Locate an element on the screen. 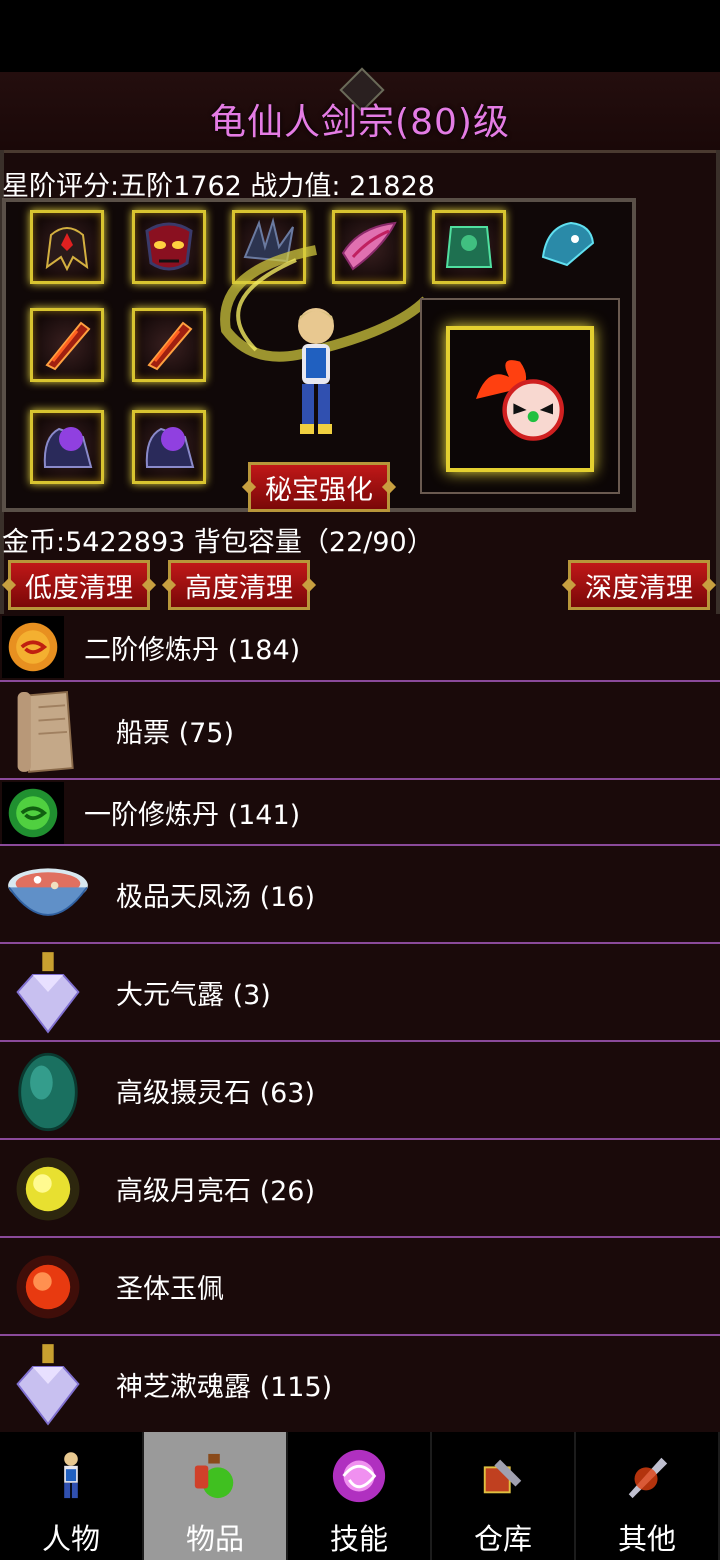 Image resolution: width=720 pixels, height=1560 pixels. red-orb-icon is located at coordinates (48, 1287).